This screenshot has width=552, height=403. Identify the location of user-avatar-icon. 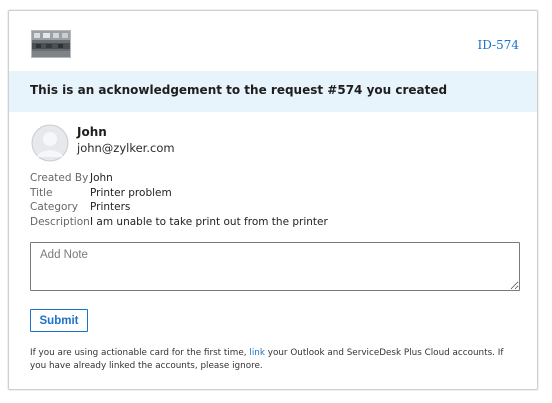
(50, 143).